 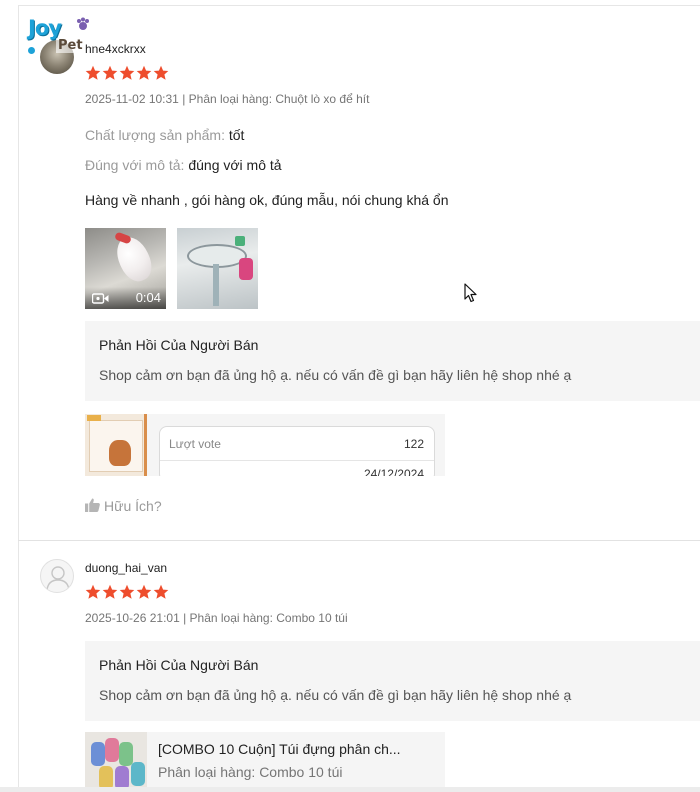 I want to click on product-card: Lượt vote 122 24/12/2024, so click(x=265, y=445).